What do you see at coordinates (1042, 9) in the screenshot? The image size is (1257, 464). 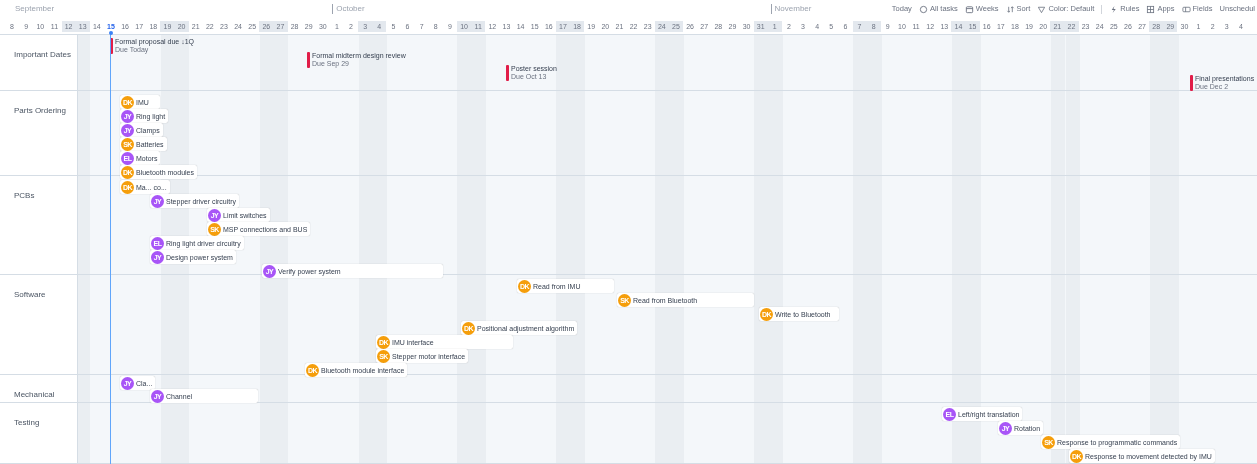 I see `filter-icon` at bounding box center [1042, 9].